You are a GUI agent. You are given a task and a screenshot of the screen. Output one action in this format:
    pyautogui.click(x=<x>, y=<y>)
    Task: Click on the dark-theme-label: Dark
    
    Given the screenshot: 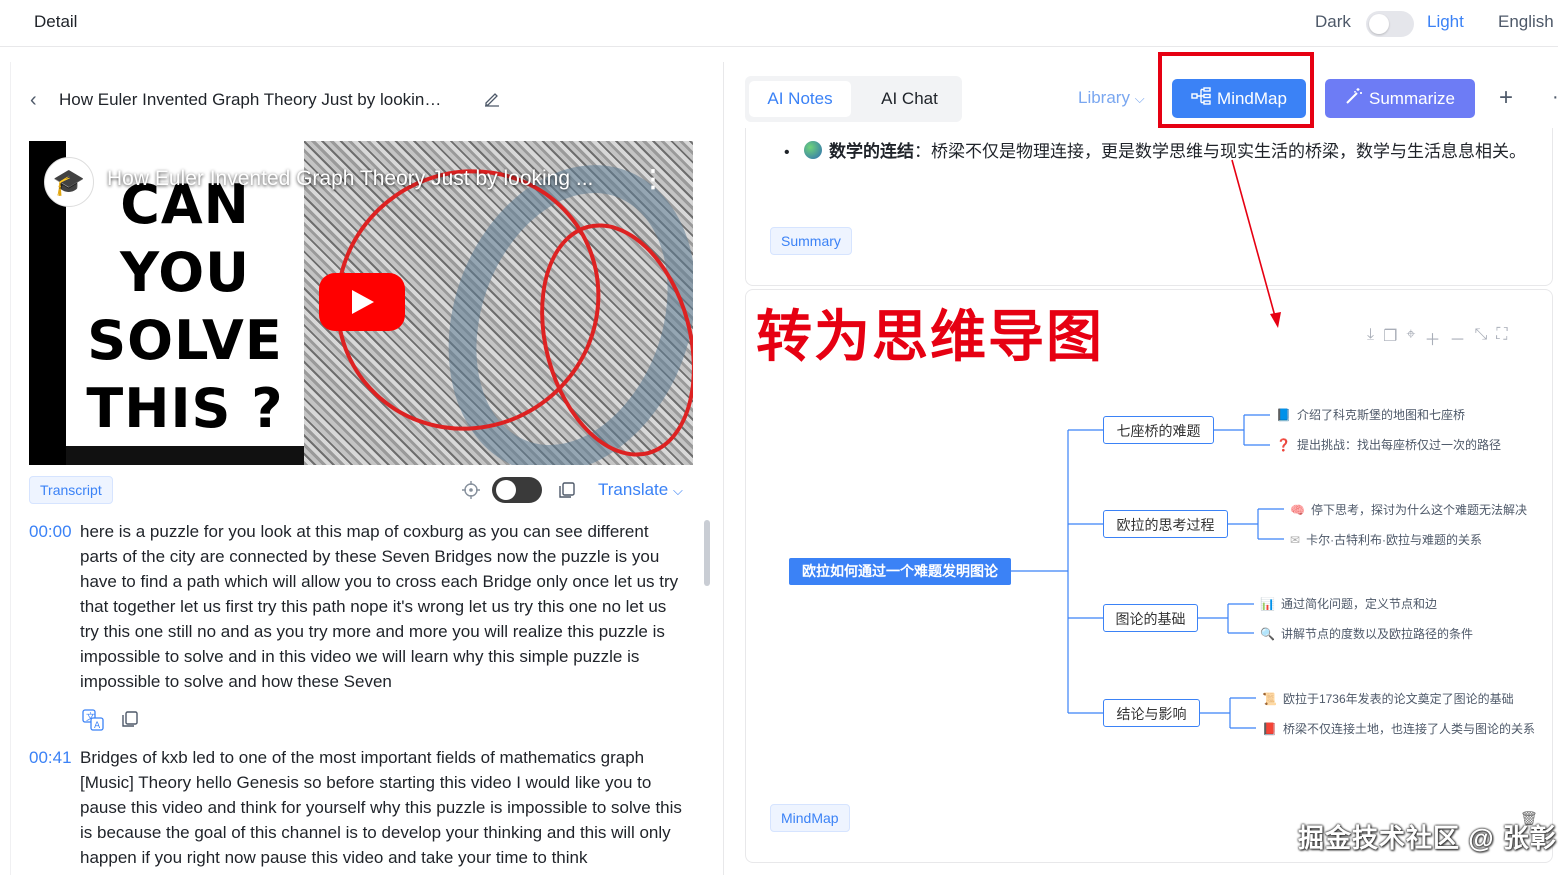 What is the action you would take?
    pyautogui.click(x=1333, y=21)
    